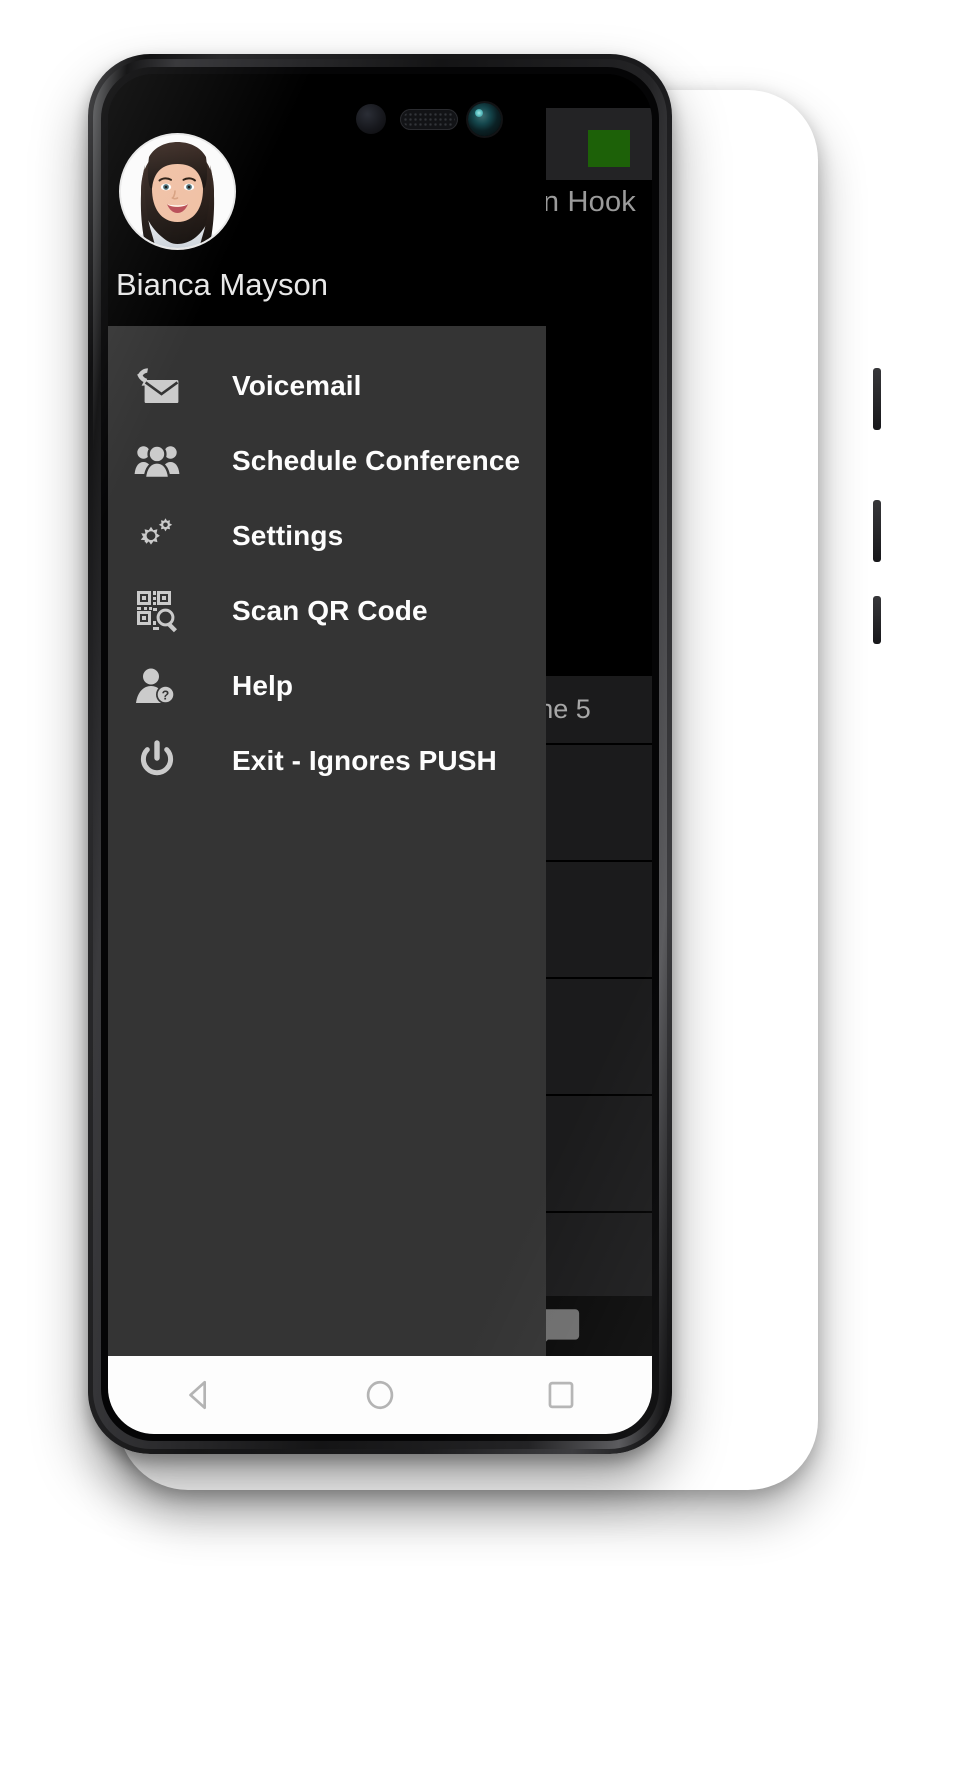  I want to click on overview-square-icon, so click(561, 1395).